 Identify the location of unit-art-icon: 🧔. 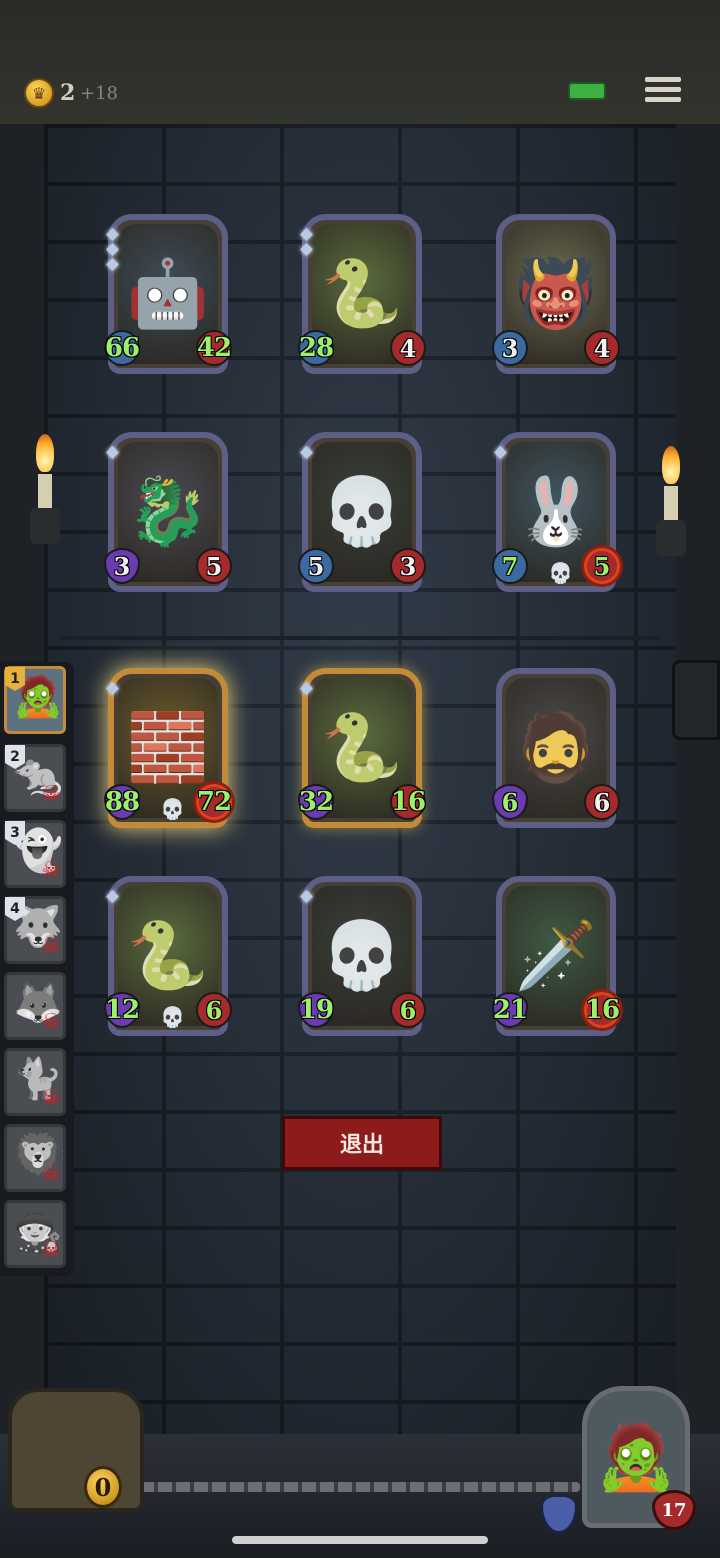
(556, 747).